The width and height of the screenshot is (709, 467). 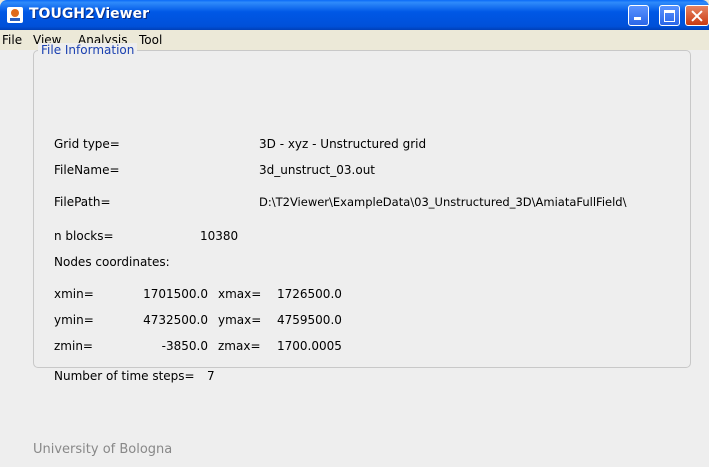 I want to click on minimize-button, so click(x=638, y=15).